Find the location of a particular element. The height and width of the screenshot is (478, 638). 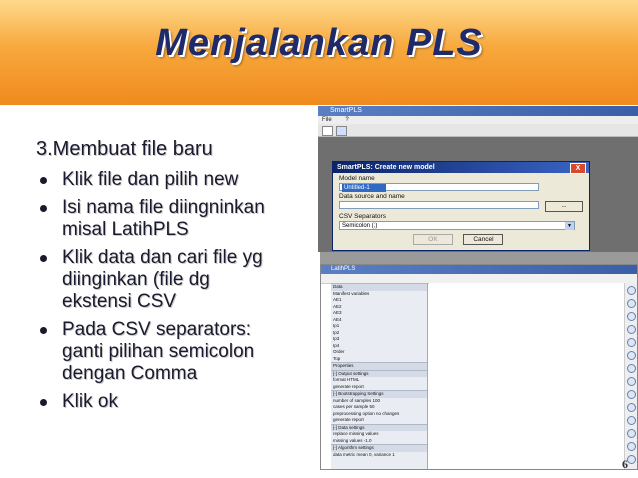

panel-row: data metric mean 0, variance 1 is located at coordinates (364, 454).